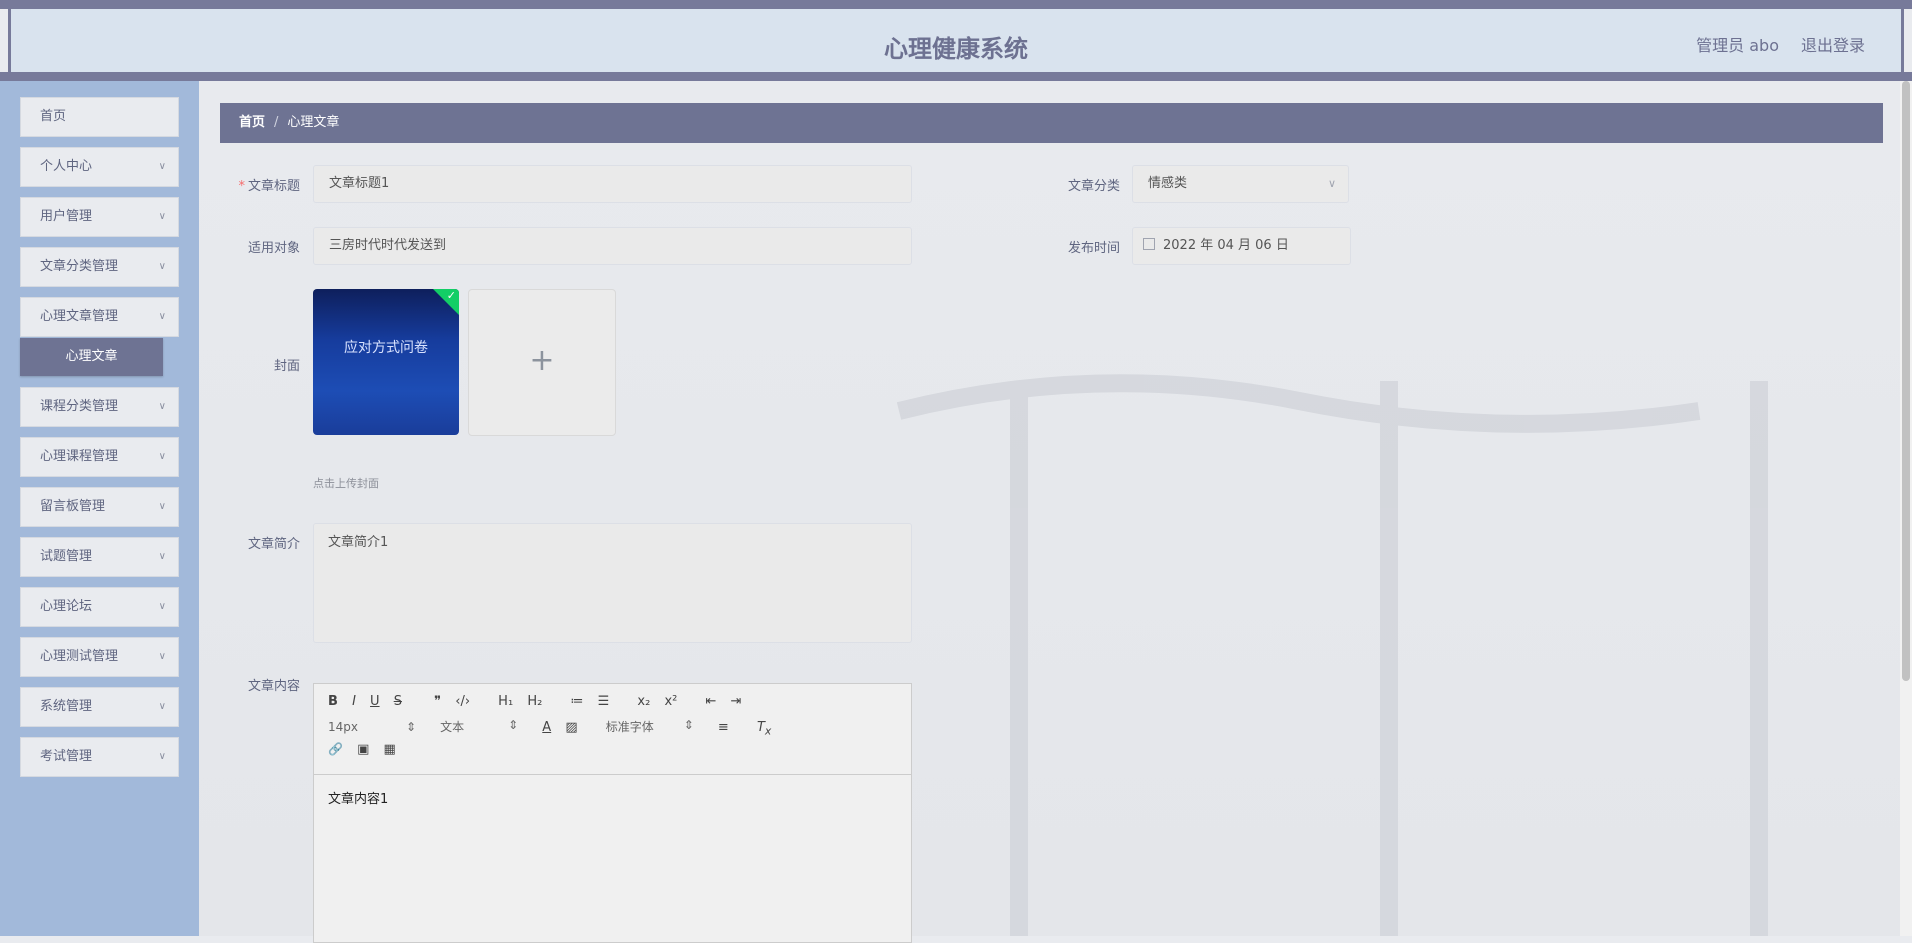 The image size is (1912, 943). I want to click on sidebar-item-course-category: 课程分类管理 ∨, so click(99, 407).